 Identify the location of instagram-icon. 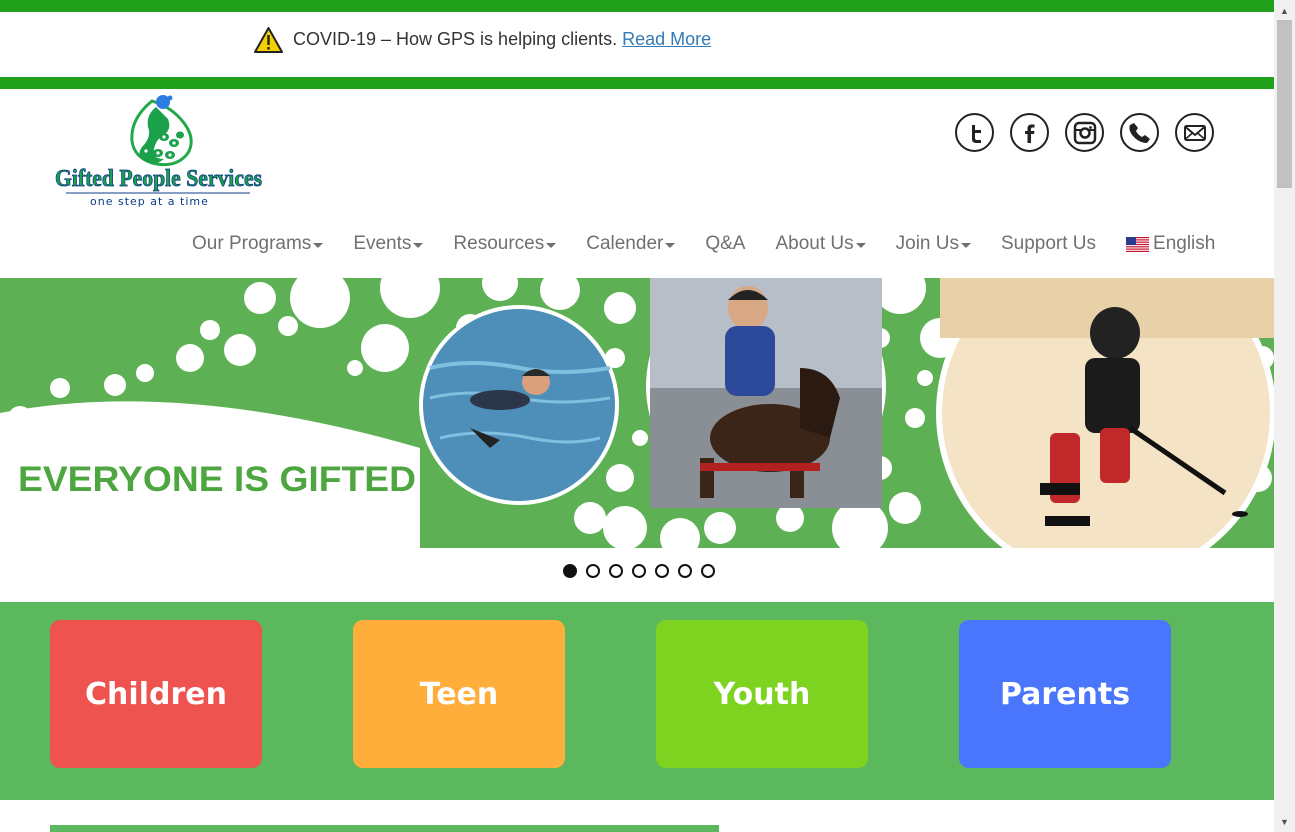
(1084, 132).